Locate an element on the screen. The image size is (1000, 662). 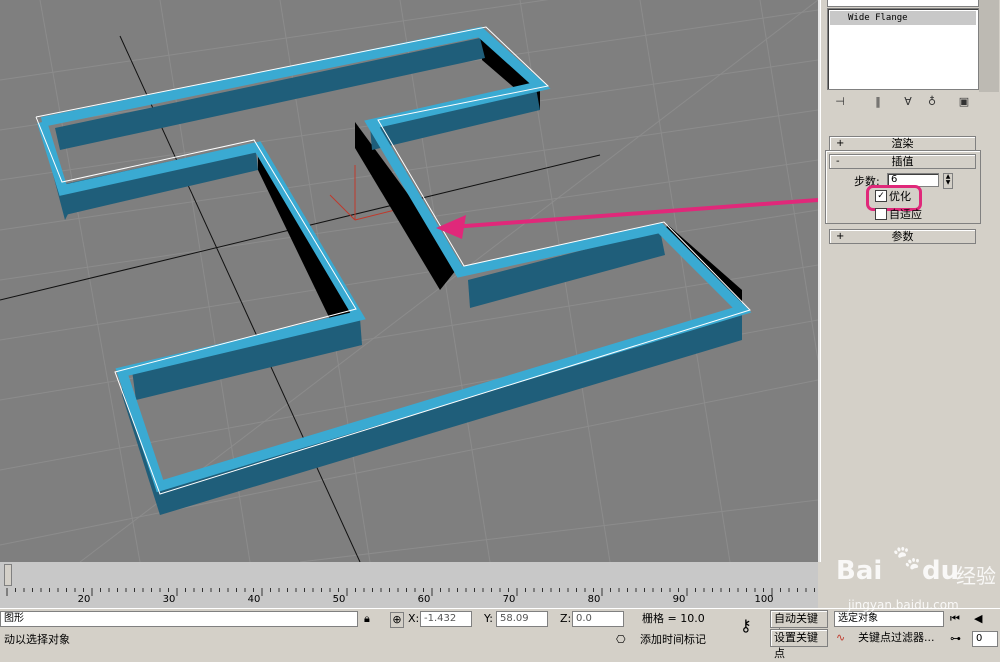
rollout-render: + 渲染 is located at coordinates (902, 143).